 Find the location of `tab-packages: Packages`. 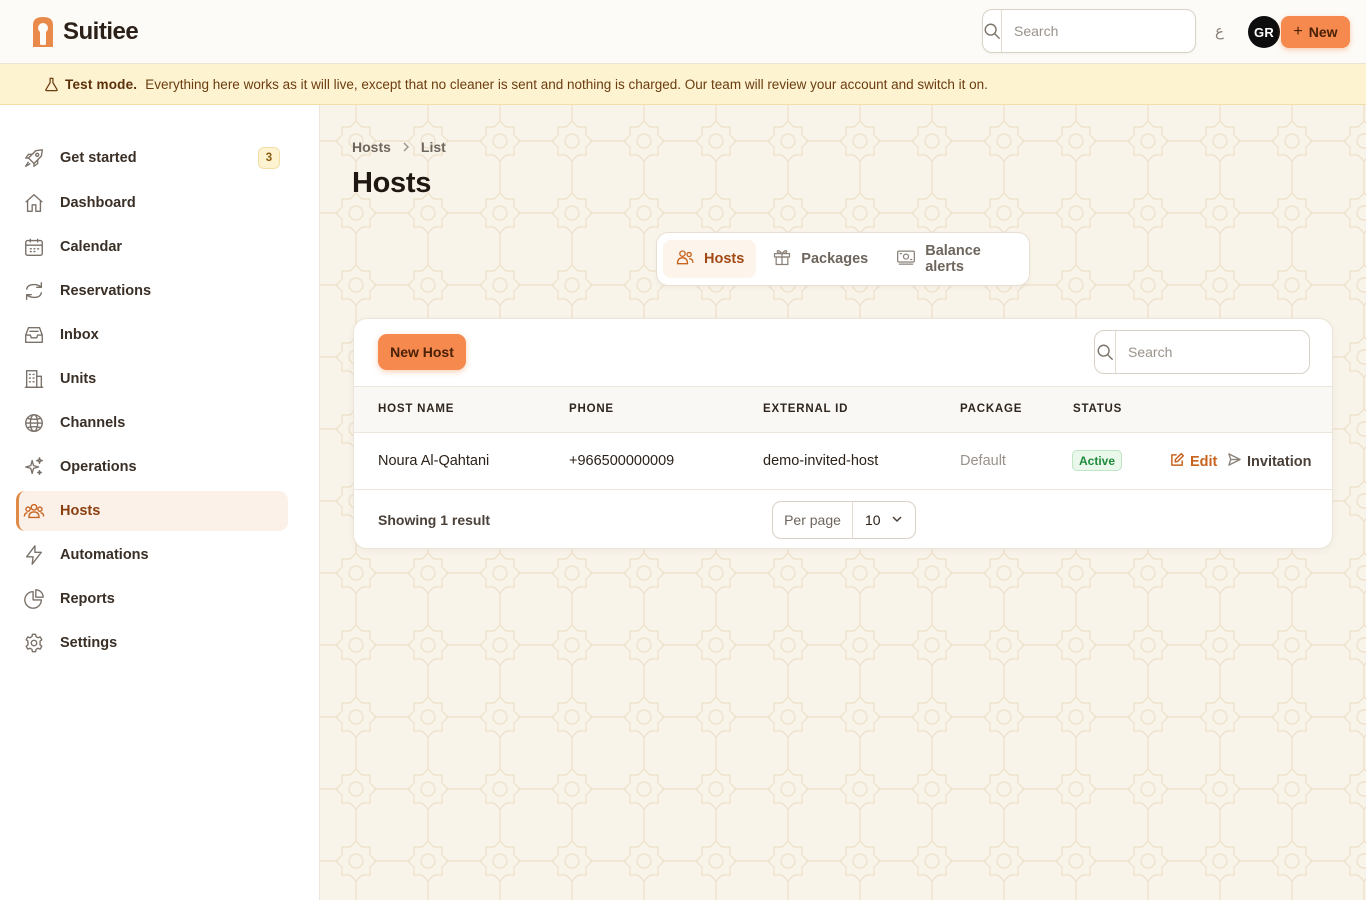

tab-packages: Packages is located at coordinates (820, 259).